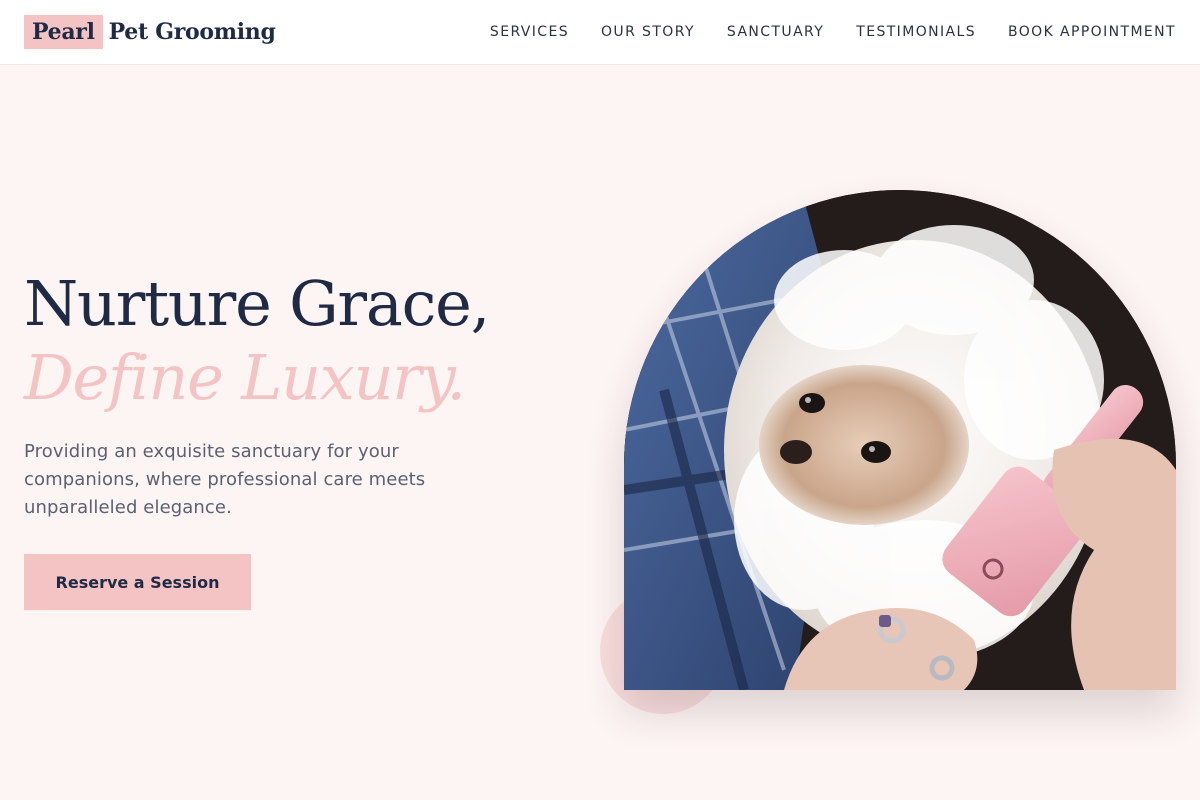 This screenshot has height=800, width=1200. What do you see at coordinates (137, 582) in the screenshot?
I see `reserve-session-button: Reserve a Session` at bounding box center [137, 582].